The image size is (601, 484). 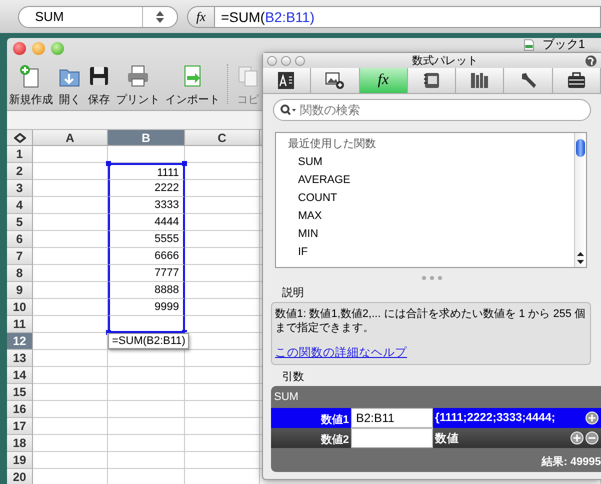 I want to click on table-cell: 2222, so click(x=146, y=188).